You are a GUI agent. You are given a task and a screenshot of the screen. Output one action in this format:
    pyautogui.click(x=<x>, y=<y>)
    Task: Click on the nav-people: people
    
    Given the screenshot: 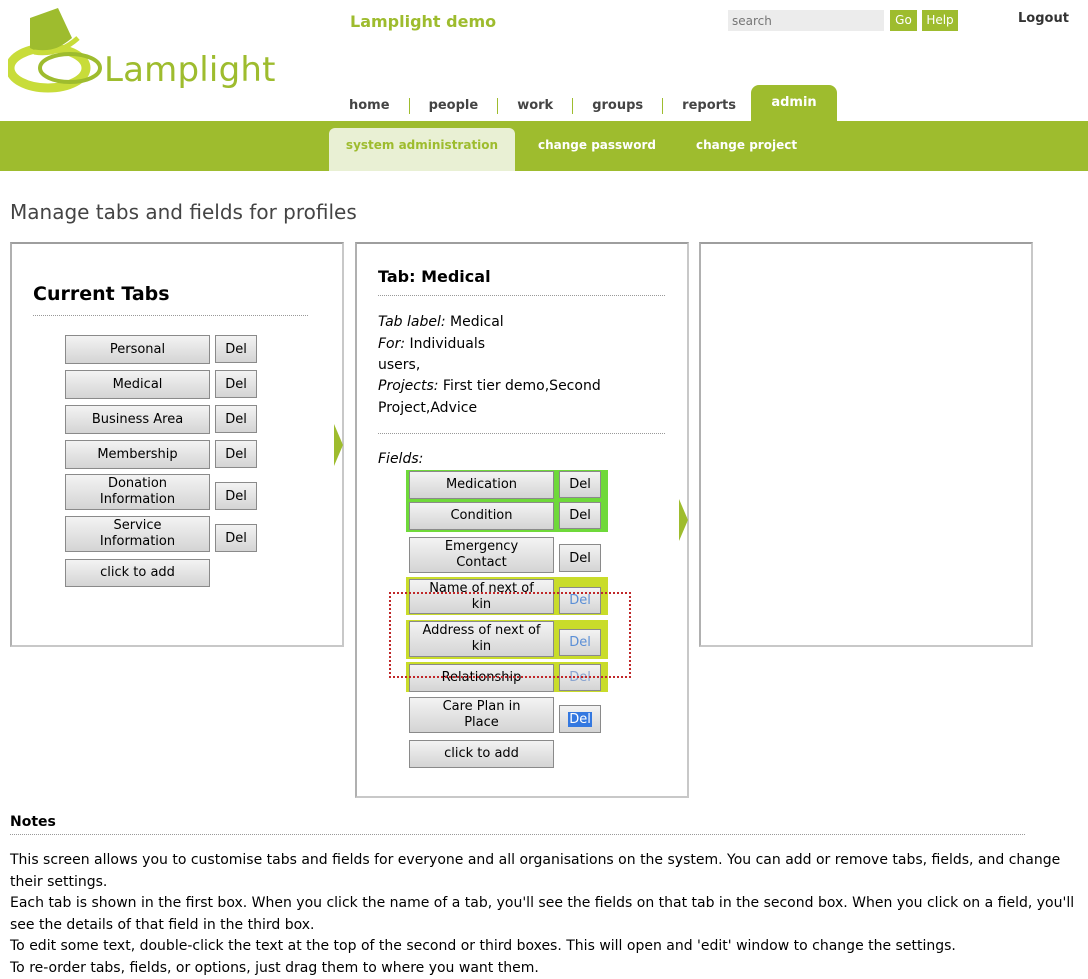 What is the action you would take?
    pyautogui.click(x=453, y=106)
    